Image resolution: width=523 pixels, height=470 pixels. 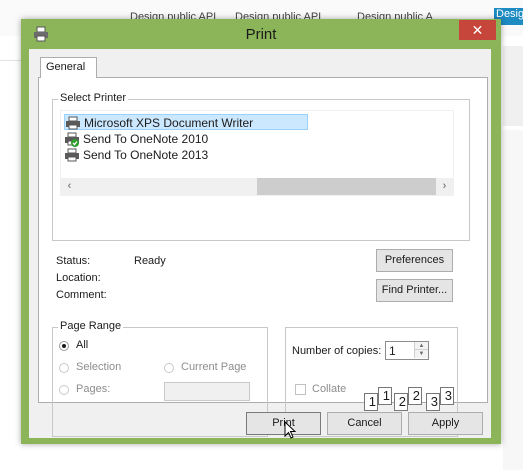 I want to click on cancel-button: Cancel, so click(x=364, y=423).